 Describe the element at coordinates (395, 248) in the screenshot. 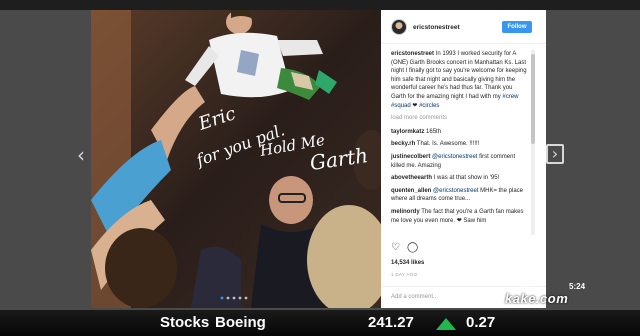

I see `heart-icon: ♡` at that location.